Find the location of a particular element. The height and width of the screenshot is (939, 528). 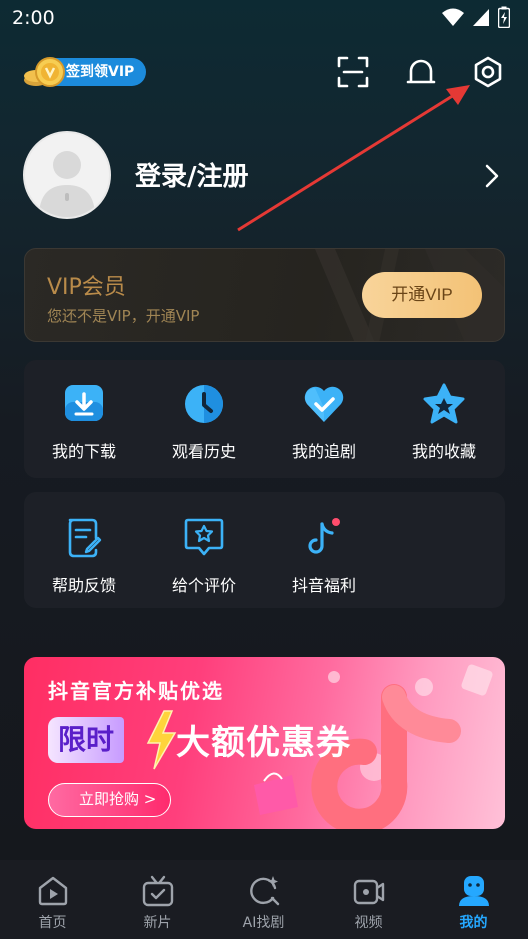

open-vip-button: 开通VIP is located at coordinates (422, 295).